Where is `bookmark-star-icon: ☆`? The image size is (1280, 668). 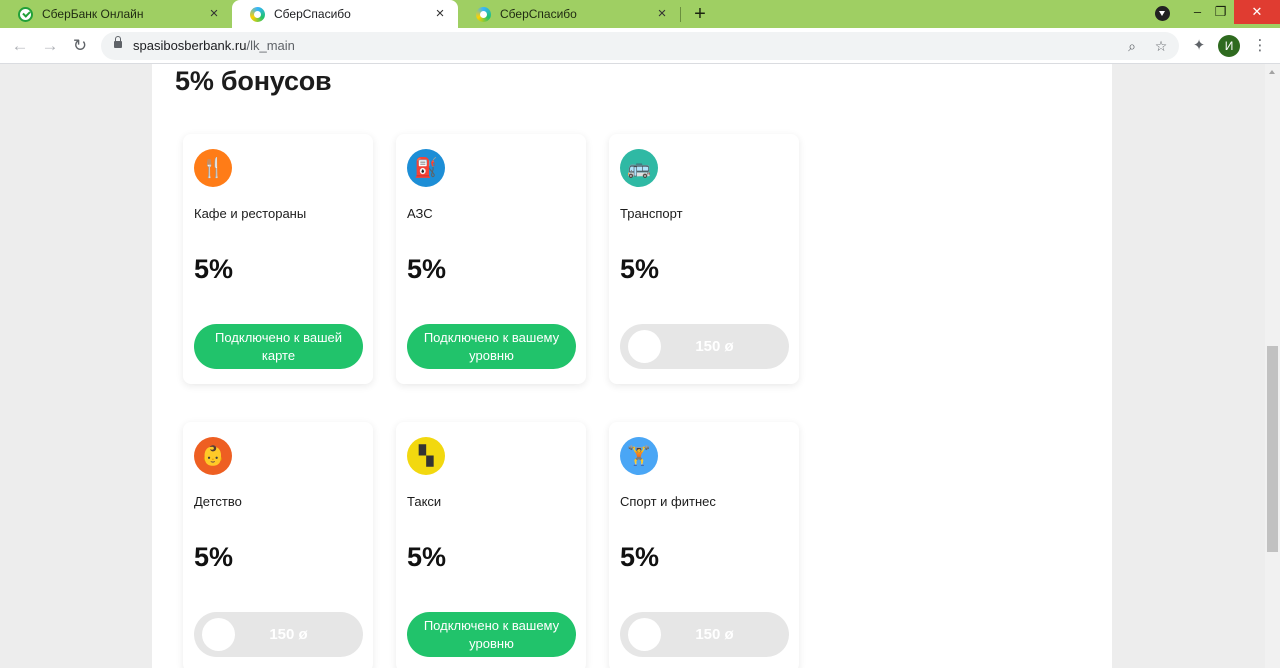 bookmark-star-icon: ☆ is located at coordinates (1161, 46).